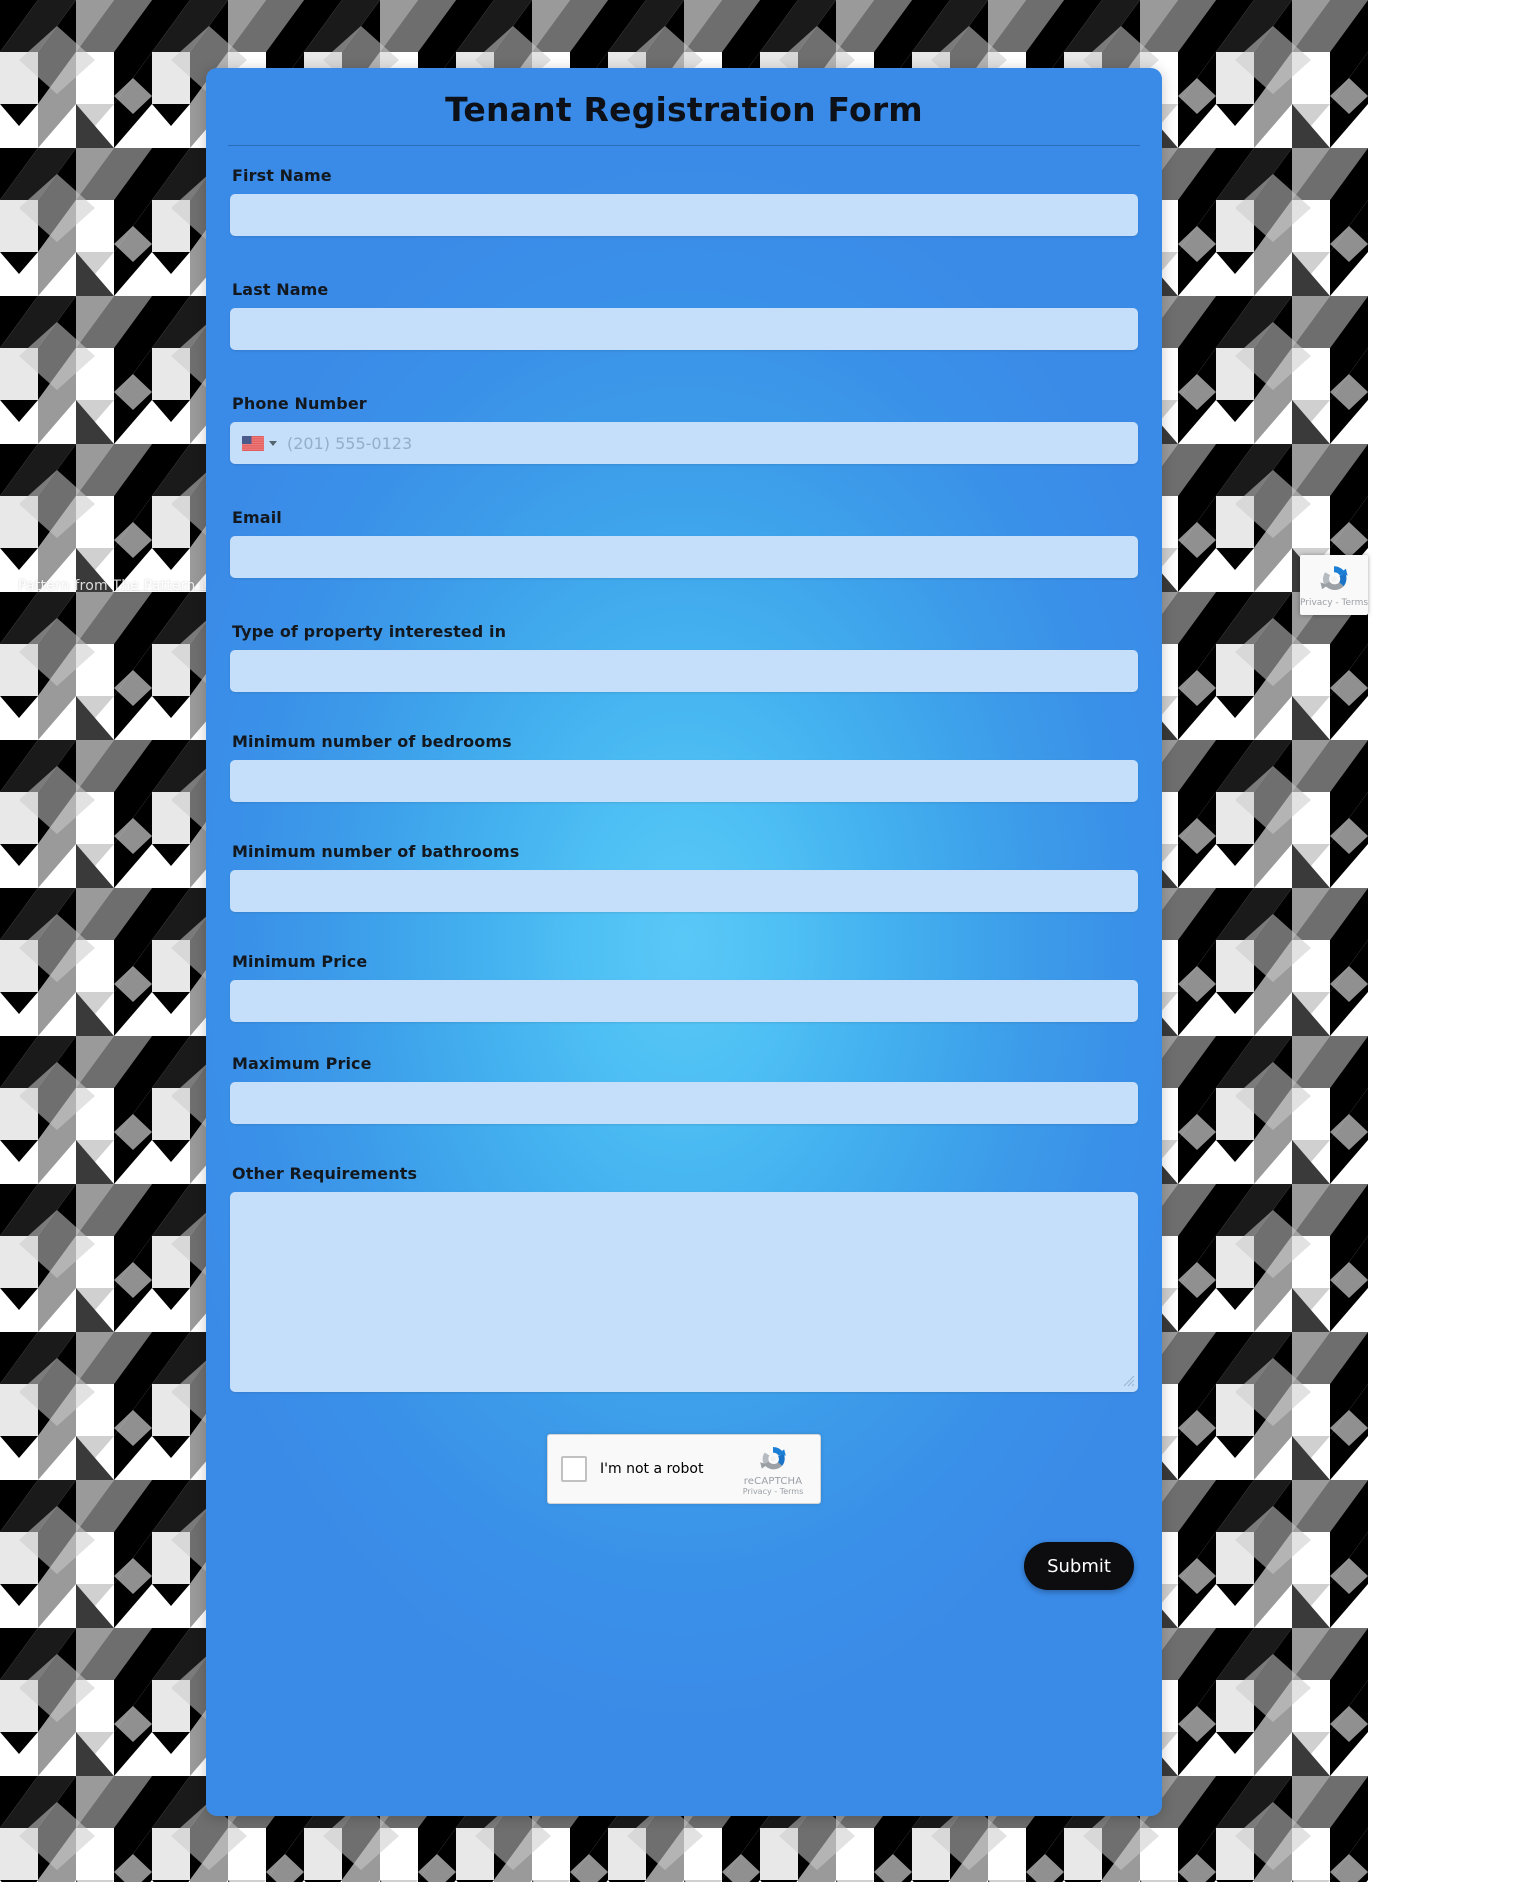  I want to click on email-input, so click(684, 557).